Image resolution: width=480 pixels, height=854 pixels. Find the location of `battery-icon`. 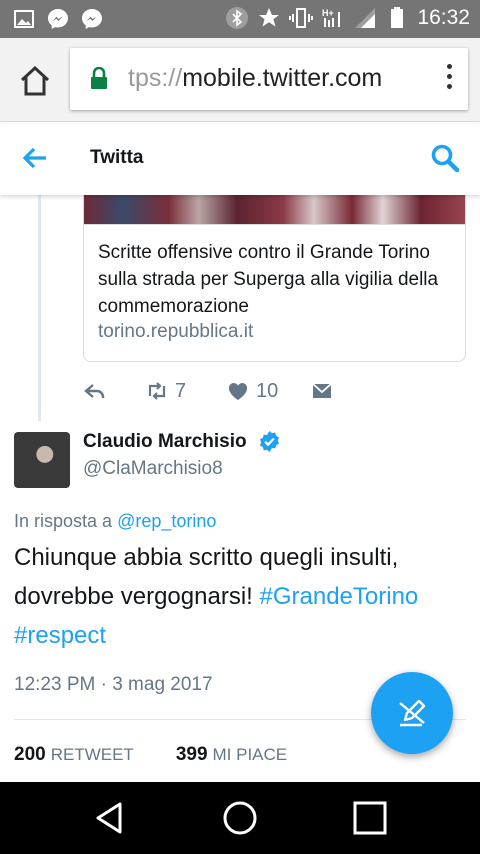

battery-icon is located at coordinates (397, 17).